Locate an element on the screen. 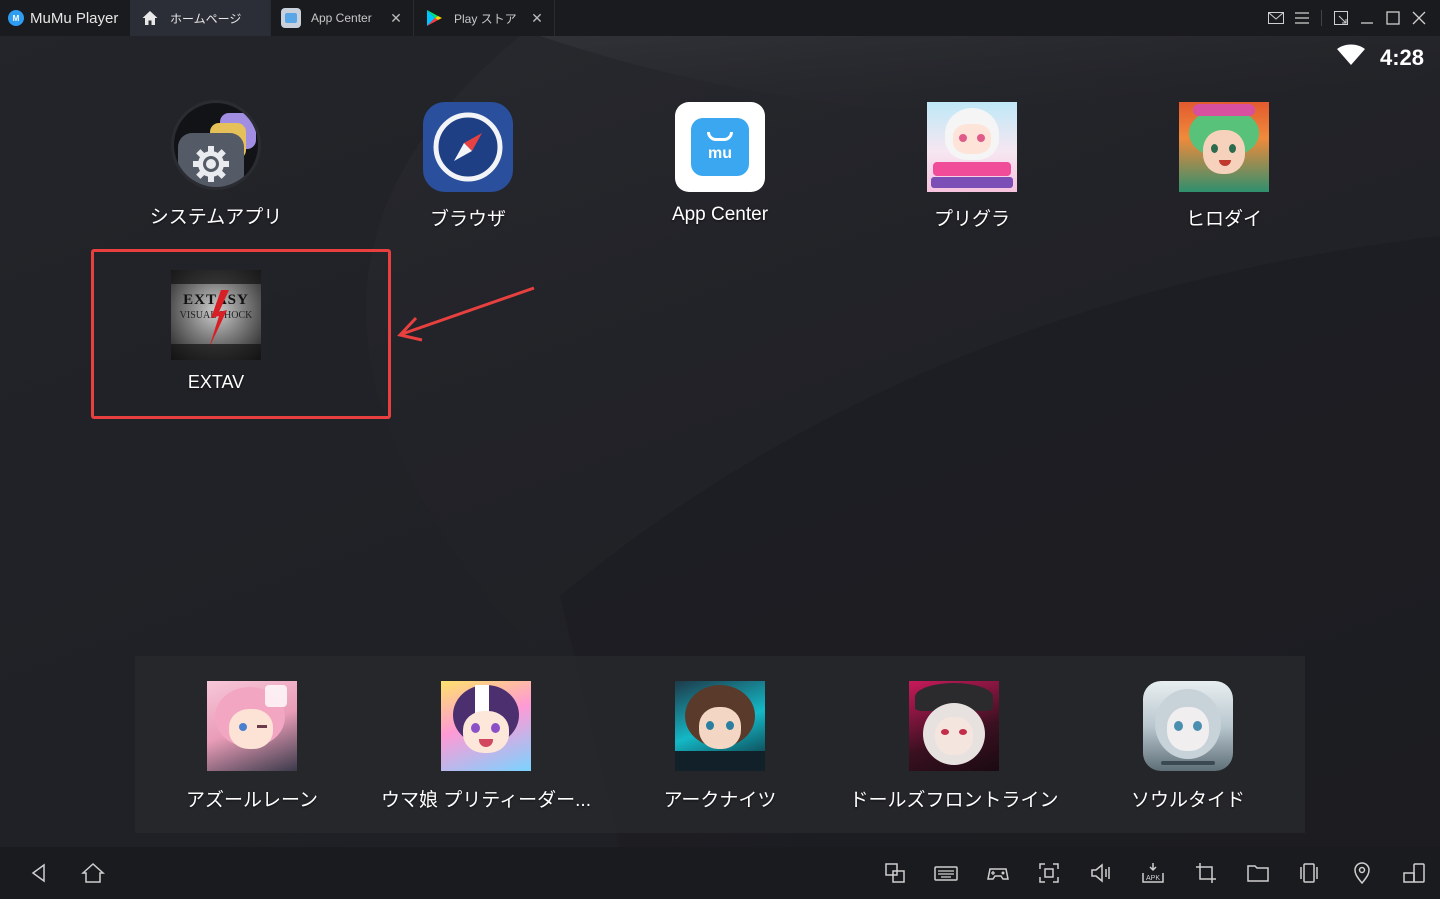 The width and height of the screenshot is (1440, 899). tab-label: App Center is located at coordinates (341, 18).